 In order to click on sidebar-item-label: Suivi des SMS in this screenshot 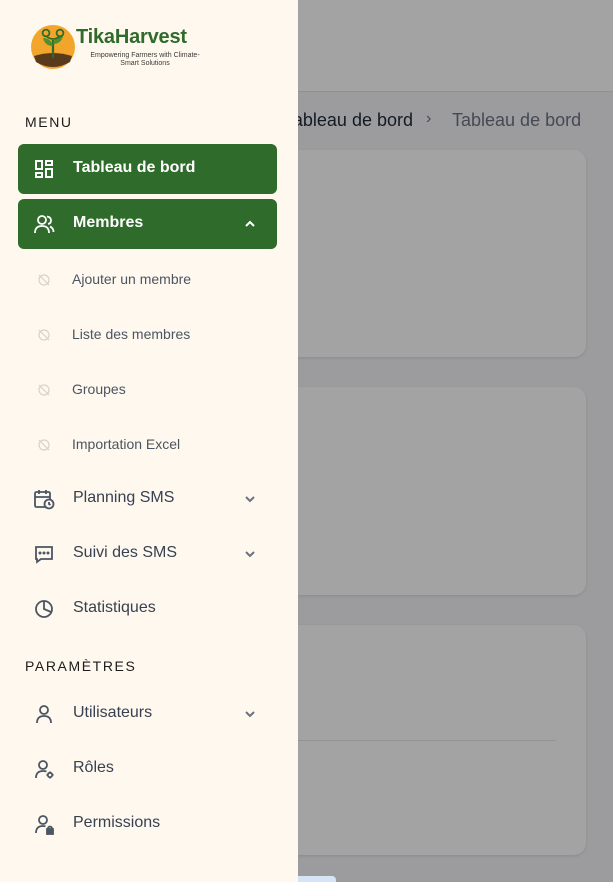, I will do `click(125, 552)`.